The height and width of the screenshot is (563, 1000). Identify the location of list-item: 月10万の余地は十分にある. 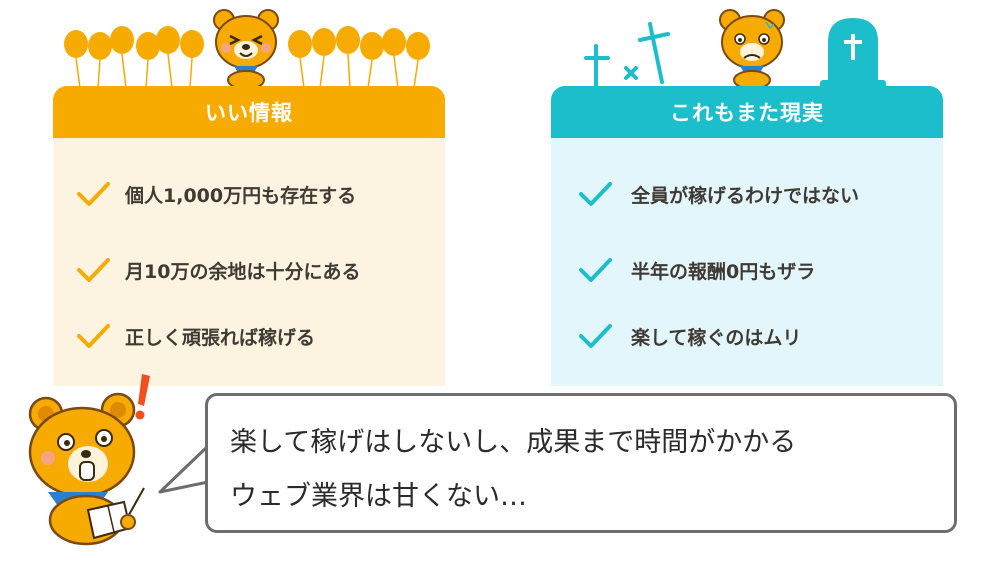
(249, 270).